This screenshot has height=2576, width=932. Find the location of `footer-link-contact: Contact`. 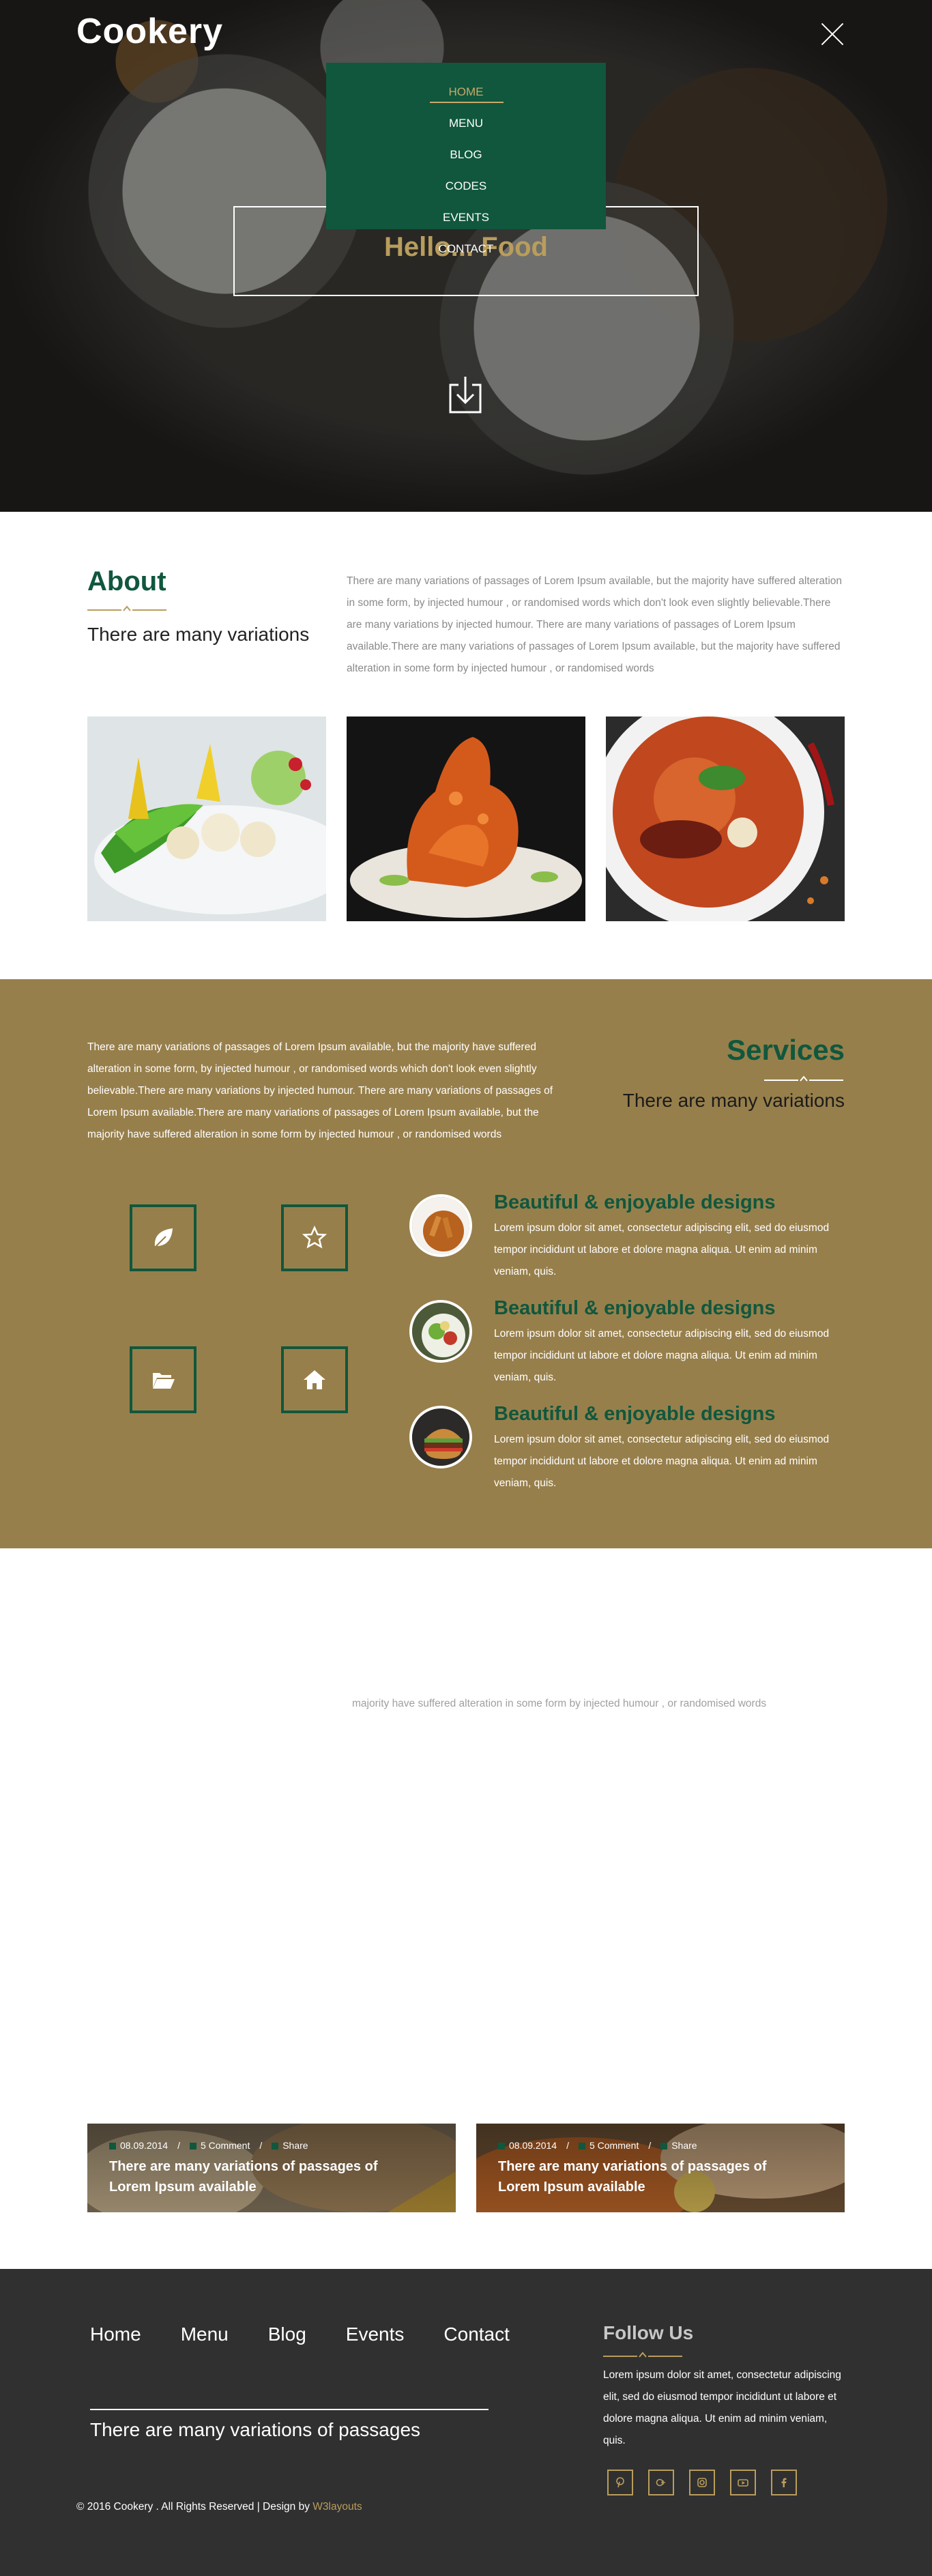

footer-link-contact: Contact is located at coordinates (476, 2334).